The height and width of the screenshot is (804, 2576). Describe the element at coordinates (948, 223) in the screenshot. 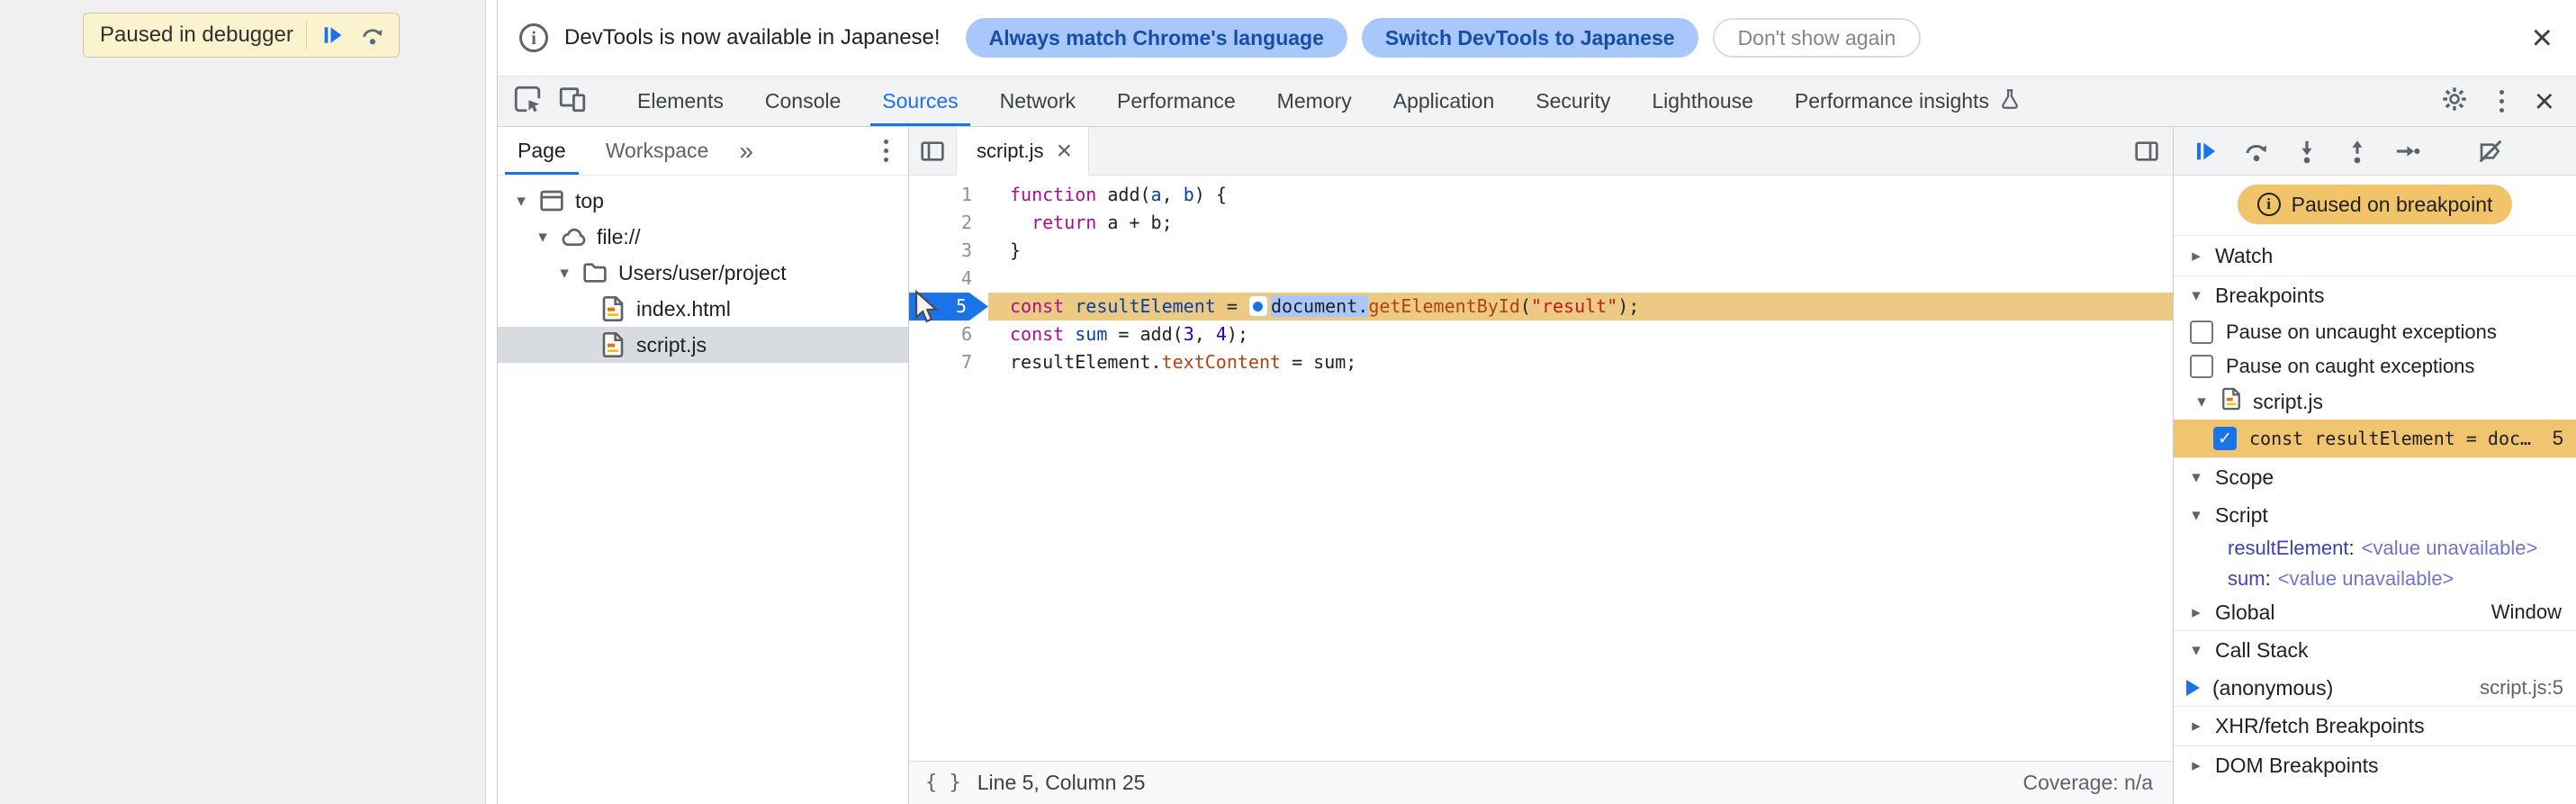

I see `line-number: 2` at that location.